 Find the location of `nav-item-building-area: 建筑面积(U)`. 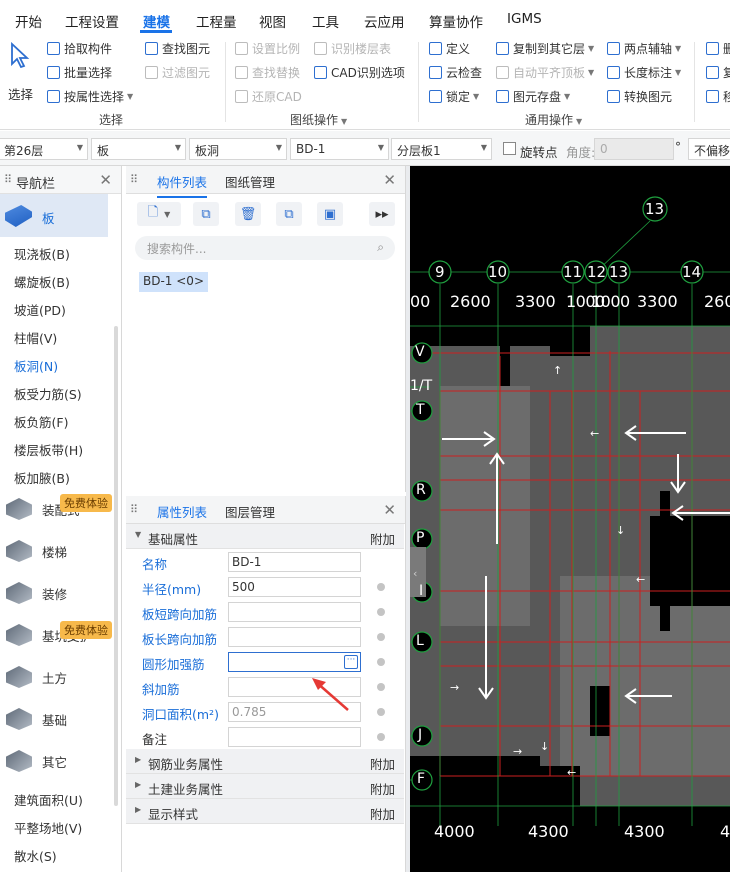

nav-item-building-area: 建筑面积(U) is located at coordinates (48, 799).